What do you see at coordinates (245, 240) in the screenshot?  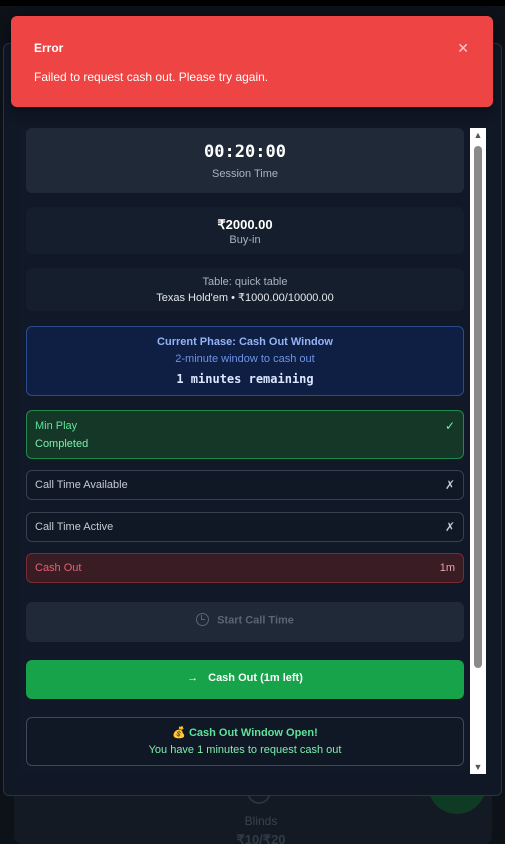 I see `buyin-label: Buy-in` at bounding box center [245, 240].